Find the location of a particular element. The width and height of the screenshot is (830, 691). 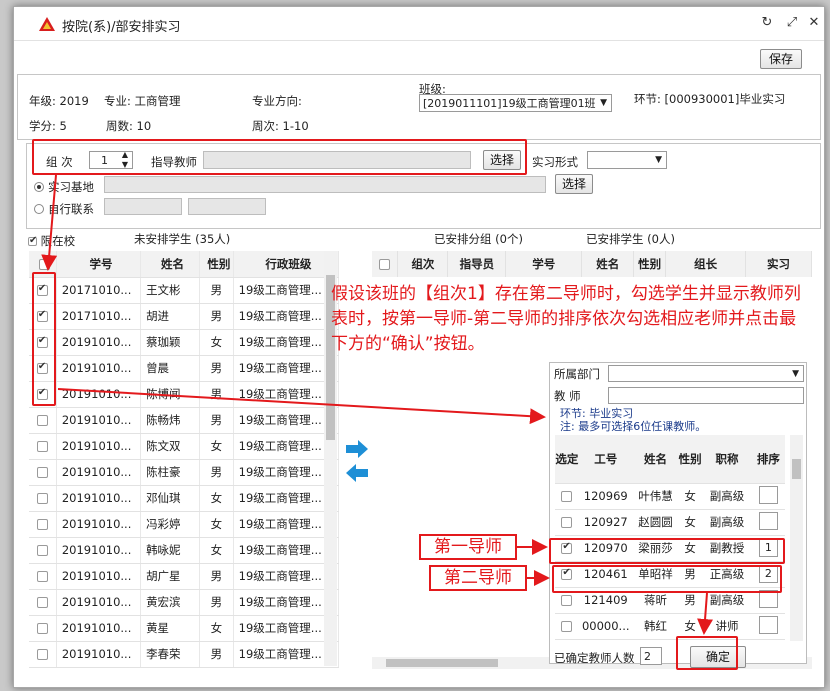

arrow-to-checkbox is located at coordinates (49, 222).